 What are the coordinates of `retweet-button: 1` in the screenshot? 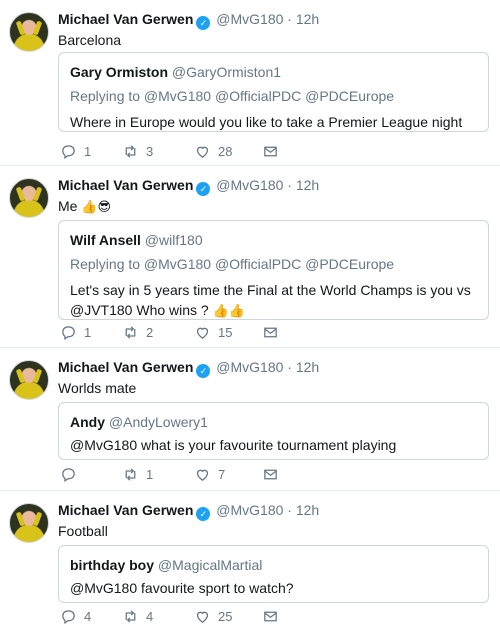 It's located at (137, 474).